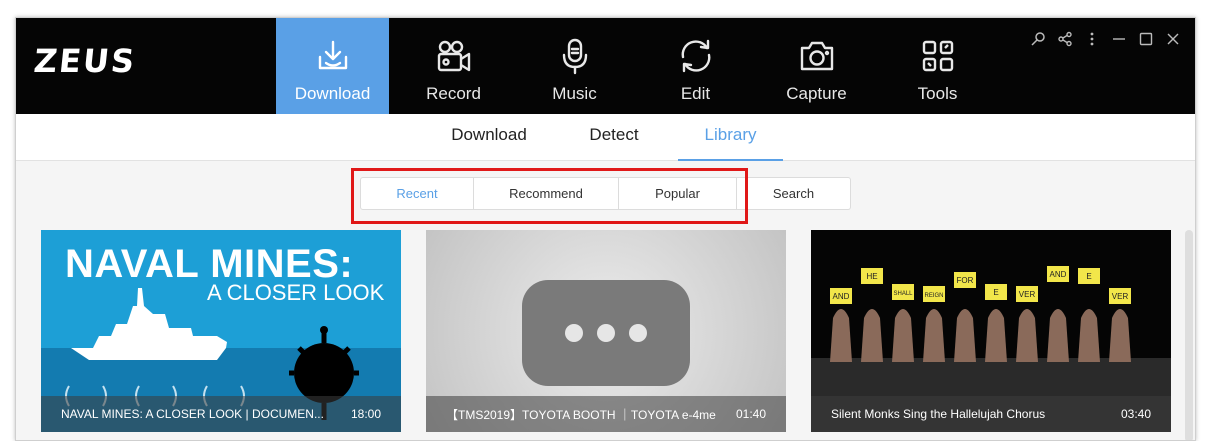  Describe the element at coordinates (938, 414) in the screenshot. I see `video-title: Silent Monks Sing the Hallelujah Chorus` at that location.